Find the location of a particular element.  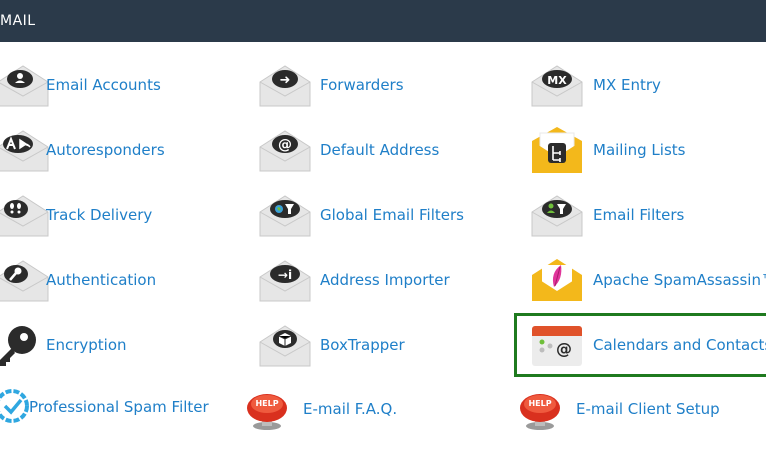

import-envelope-icon: →i is located at coordinates (285, 281).